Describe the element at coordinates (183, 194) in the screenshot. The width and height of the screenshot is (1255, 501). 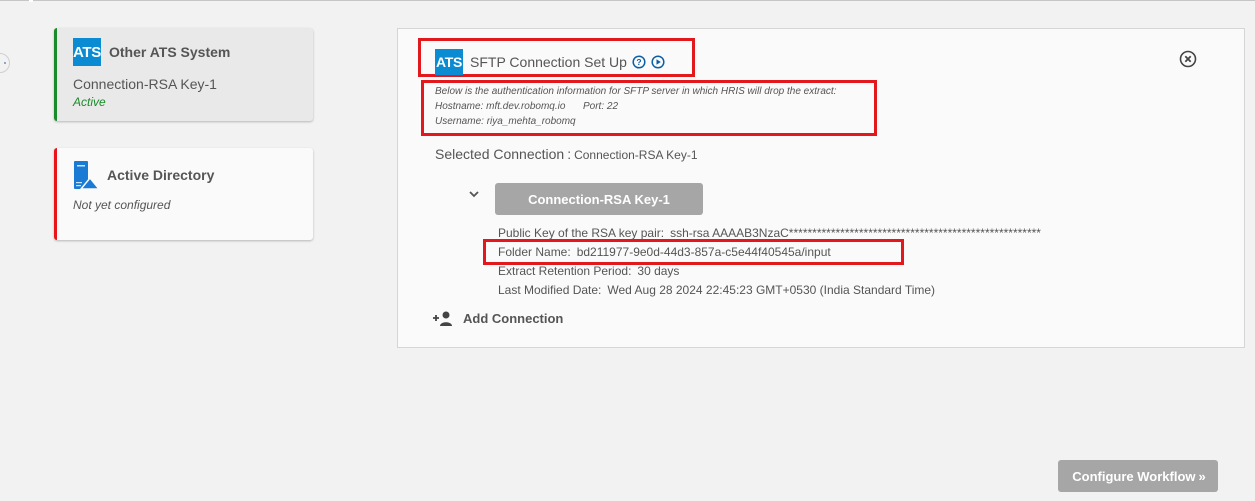
I see `sidebar-card-active-directory: Active Directory Not yet configured` at that location.